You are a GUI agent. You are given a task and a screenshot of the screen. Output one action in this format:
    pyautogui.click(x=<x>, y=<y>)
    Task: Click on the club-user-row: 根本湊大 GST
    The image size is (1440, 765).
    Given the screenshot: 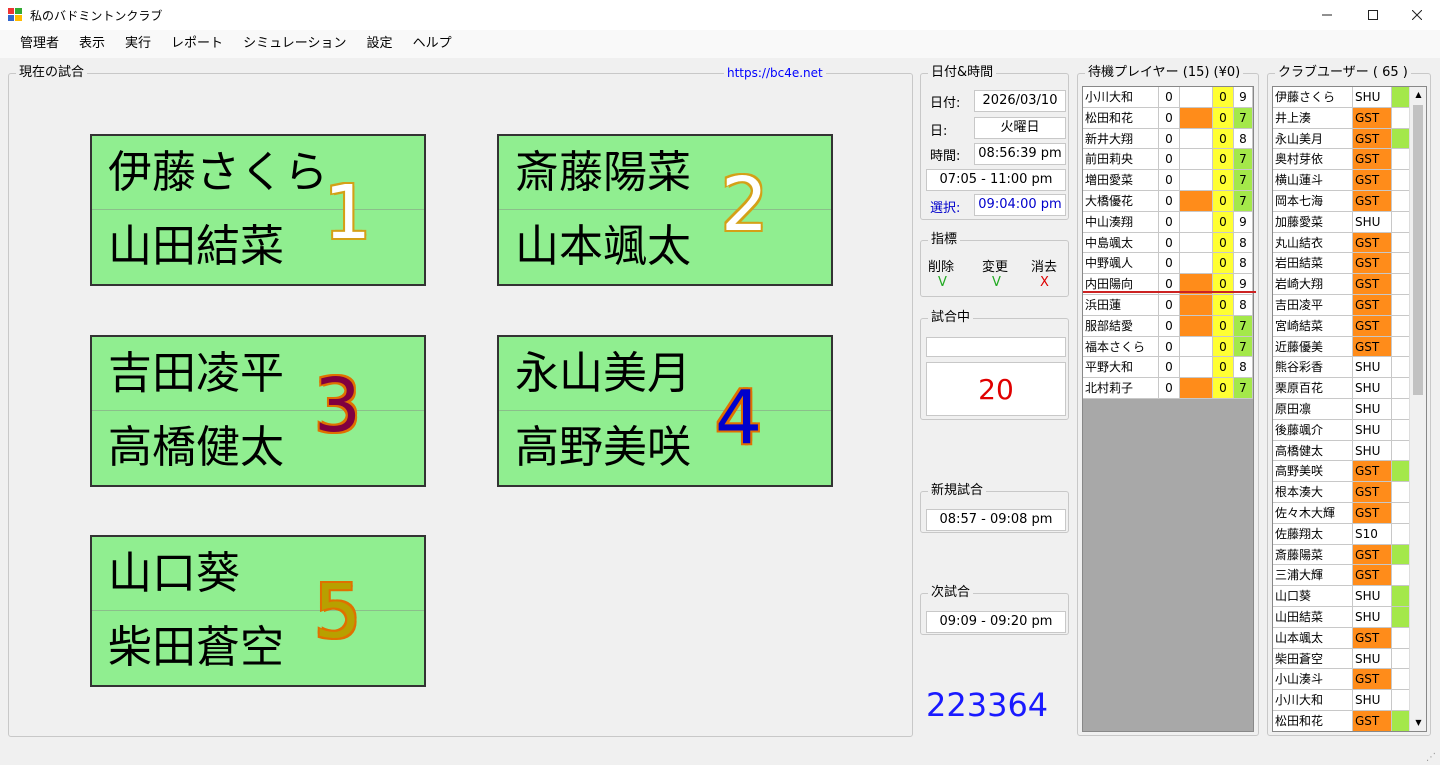 What is the action you would take?
    pyautogui.click(x=1342, y=492)
    